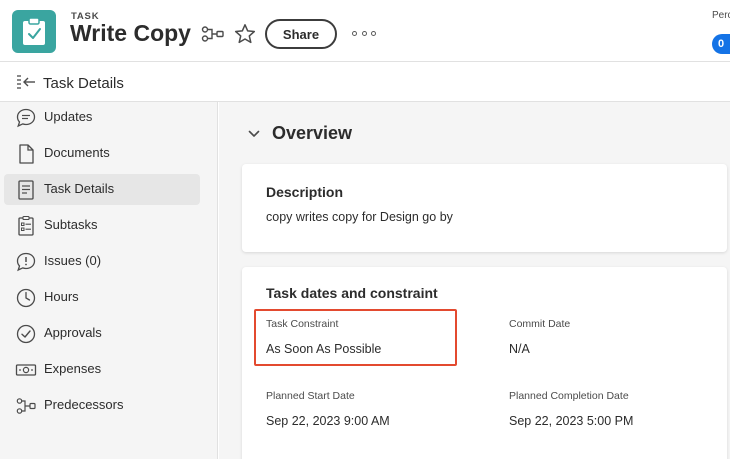 The width and height of the screenshot is (730, 459). I want to click on commit-date-label: Commit Date, so click(540, 324).